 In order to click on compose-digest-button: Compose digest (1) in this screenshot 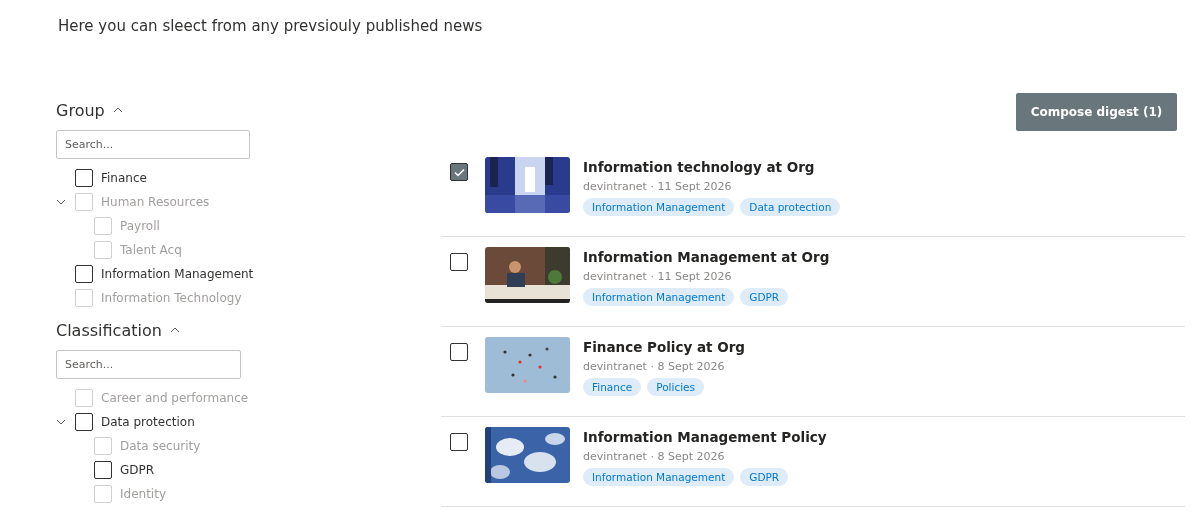, I will do `click(1096, 112)`.